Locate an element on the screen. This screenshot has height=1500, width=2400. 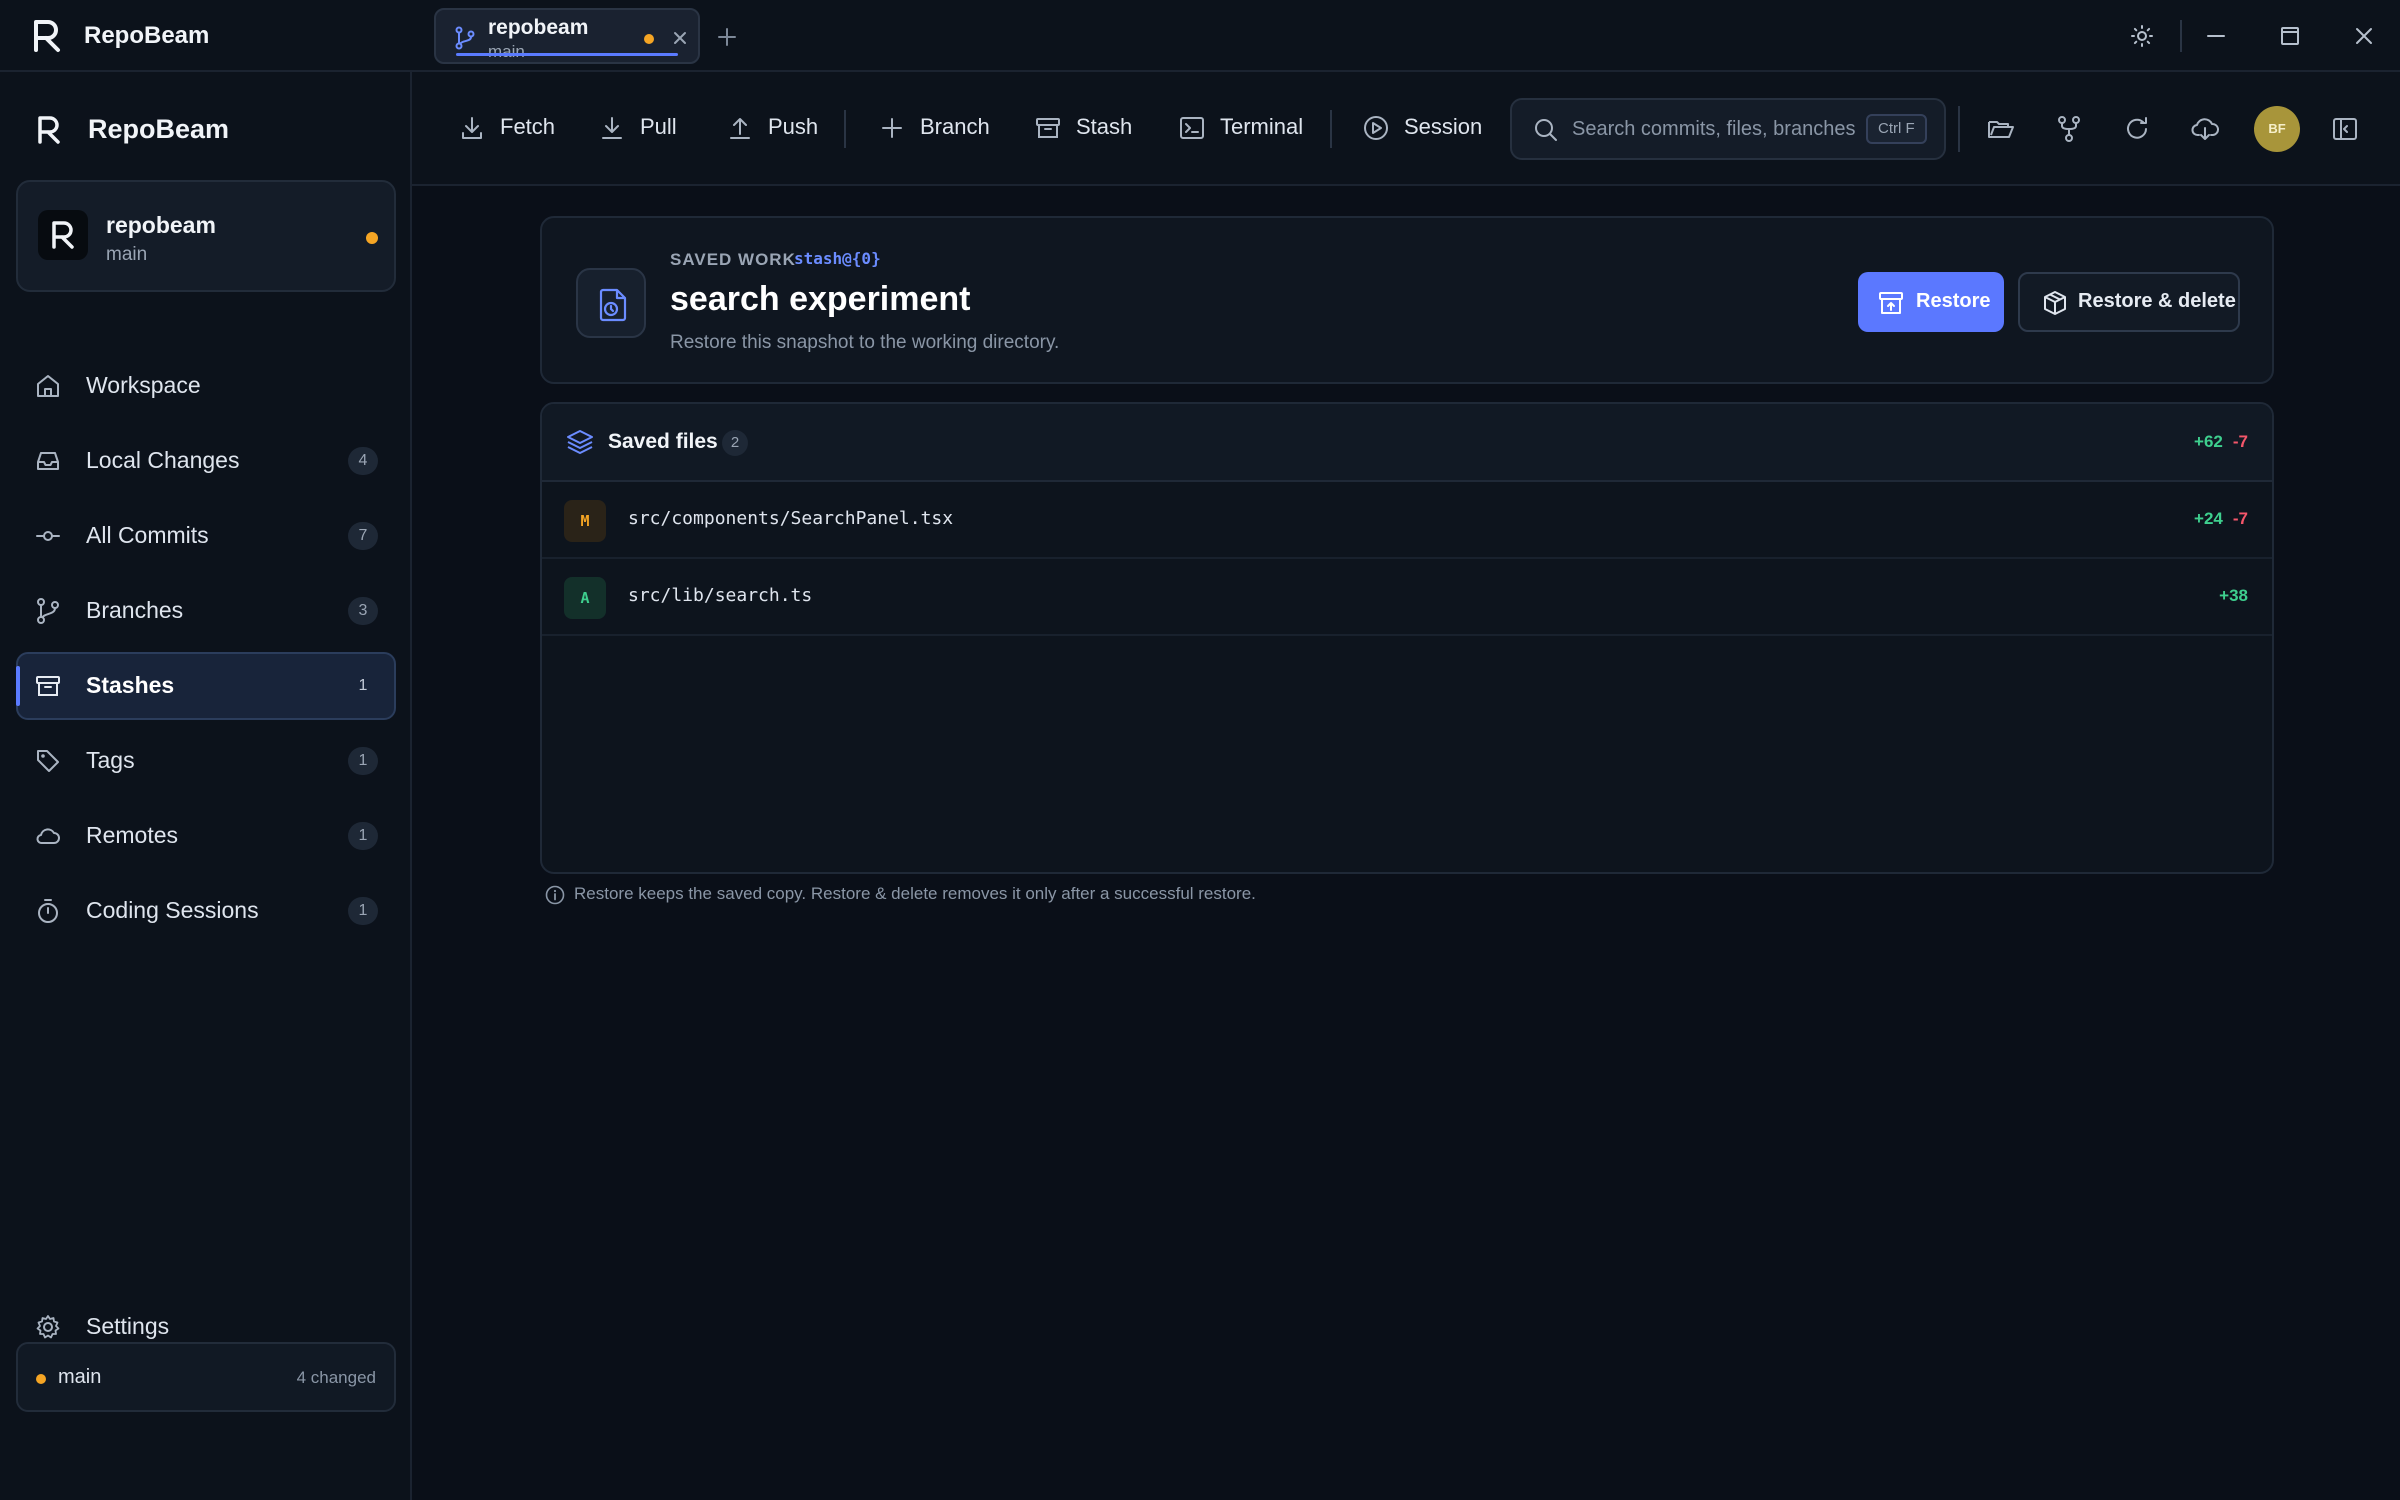
tag-icon is located at coordinates (48, 761).